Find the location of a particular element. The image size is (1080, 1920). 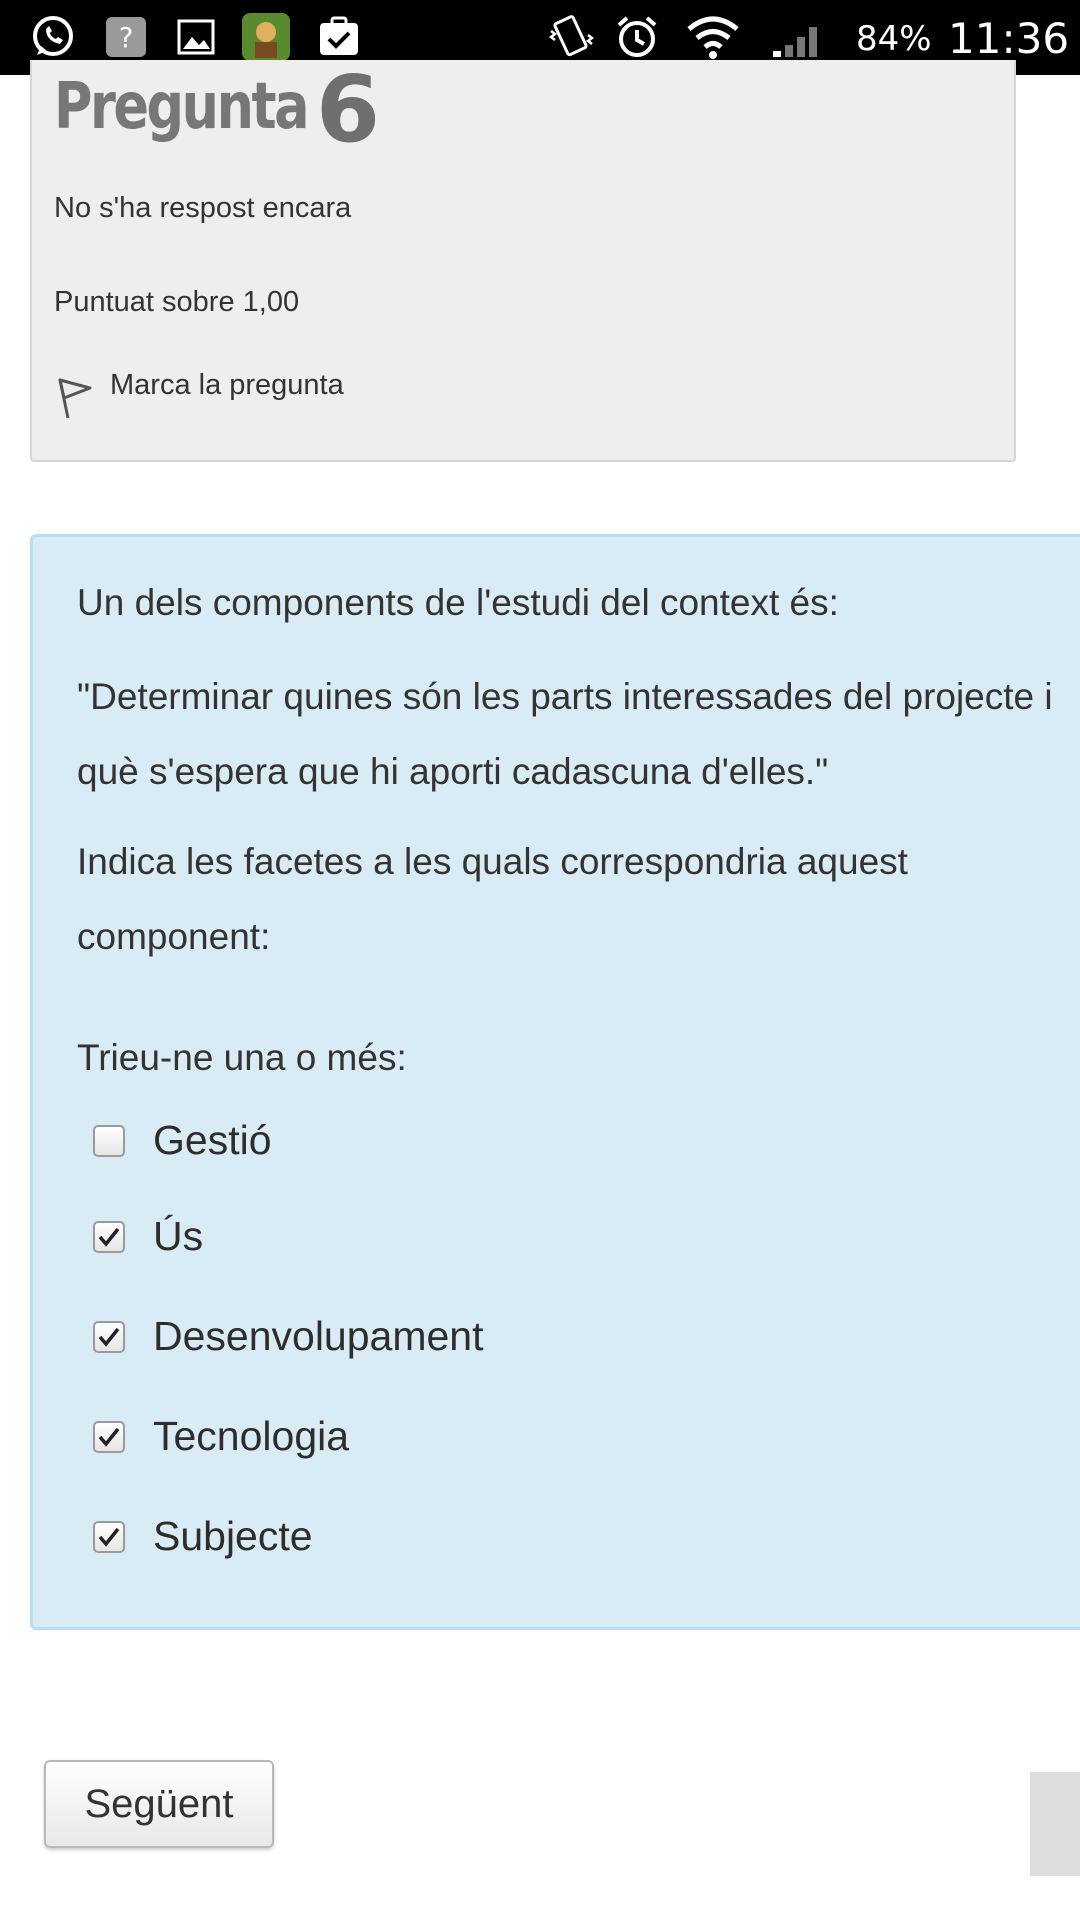

clipboard-check-icon is located at coordinates (339, 37).